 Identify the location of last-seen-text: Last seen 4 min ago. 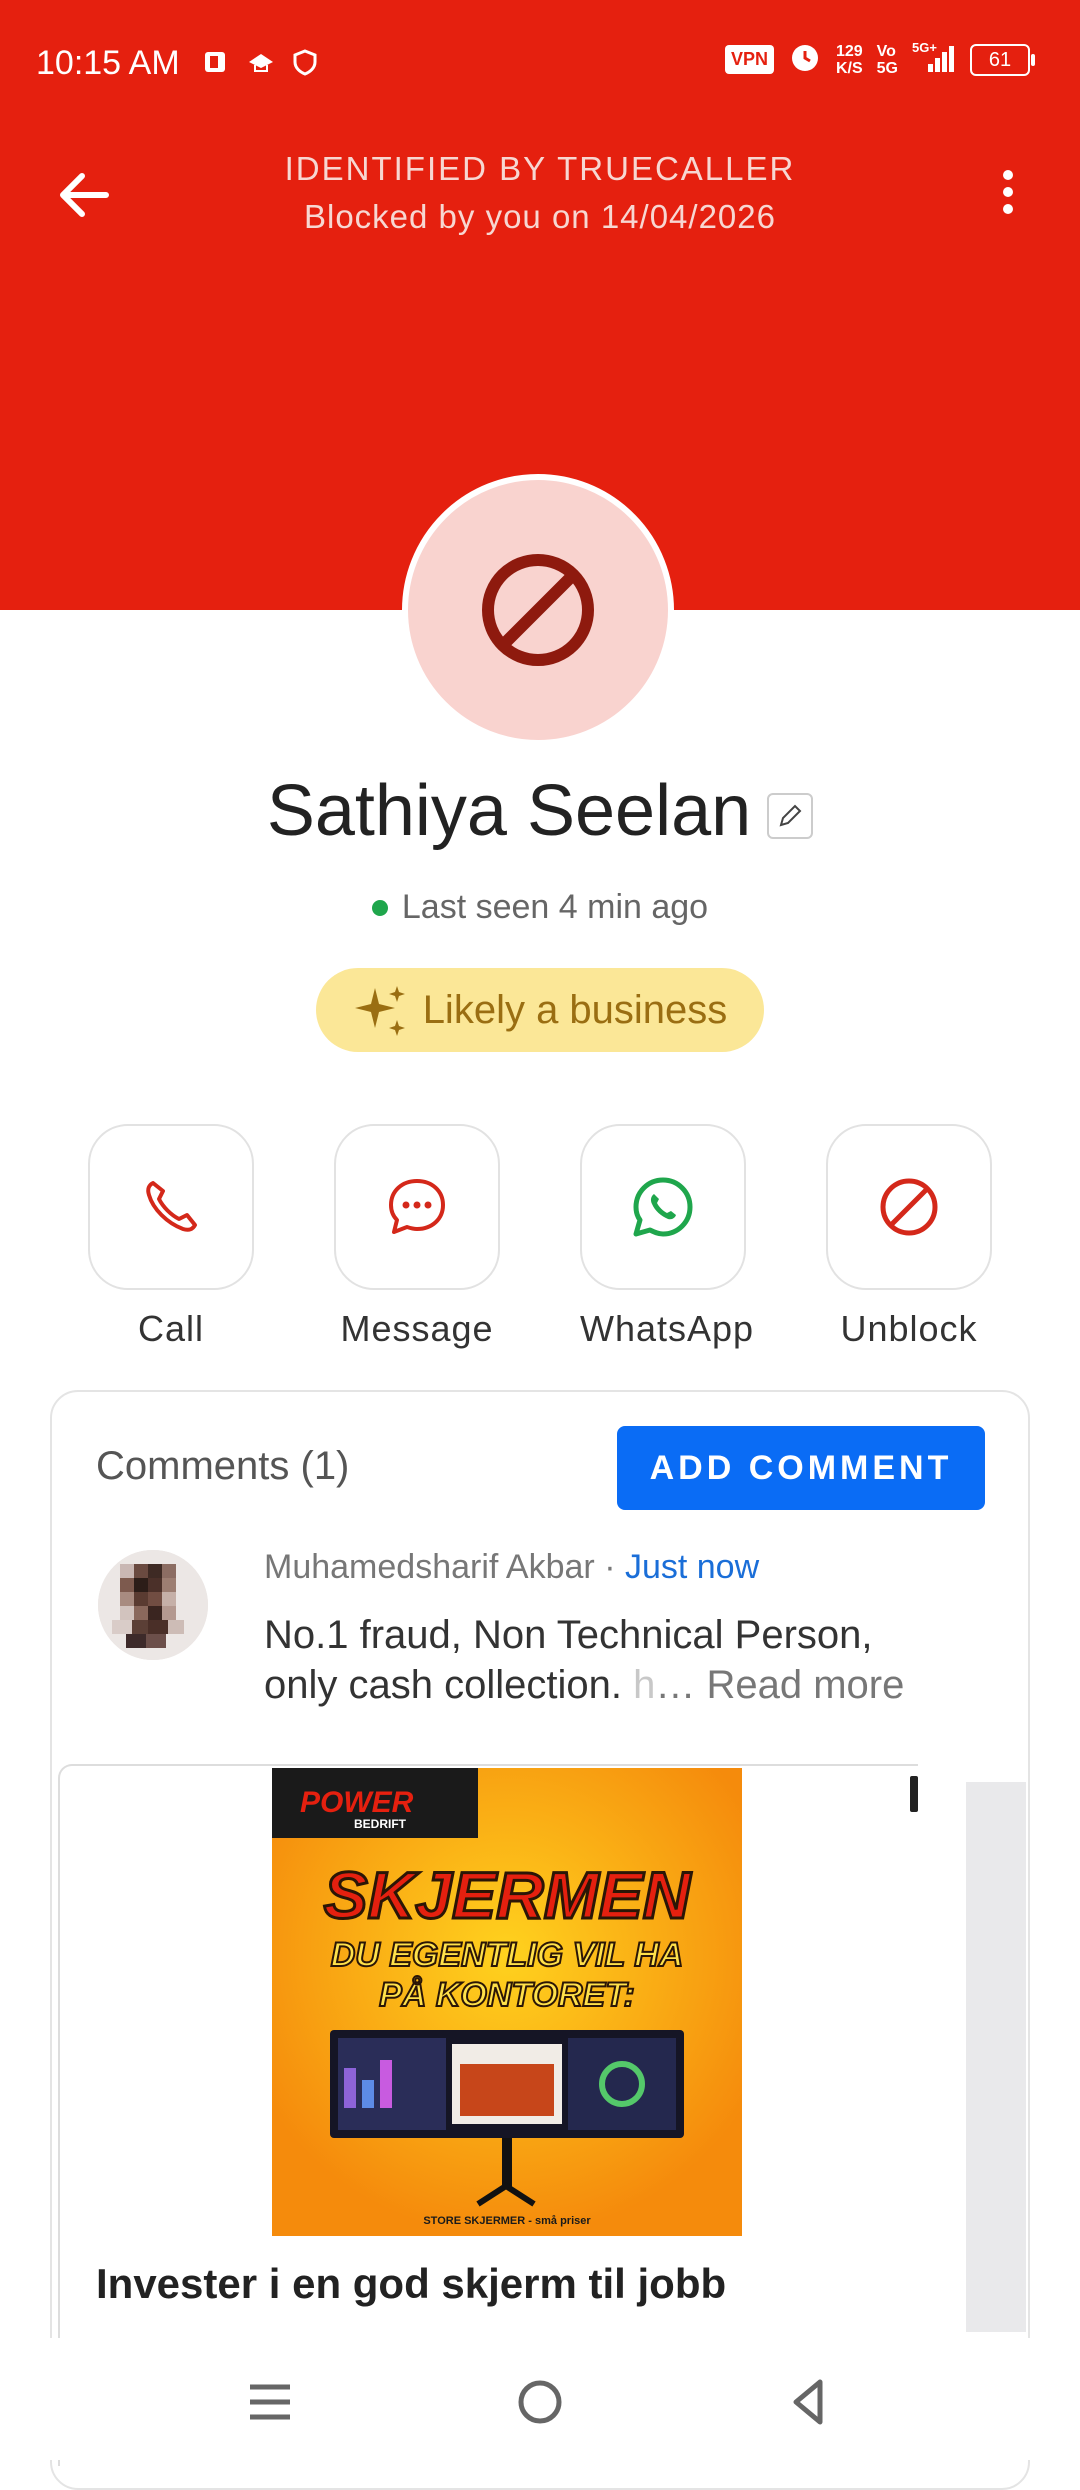
(555, 907).